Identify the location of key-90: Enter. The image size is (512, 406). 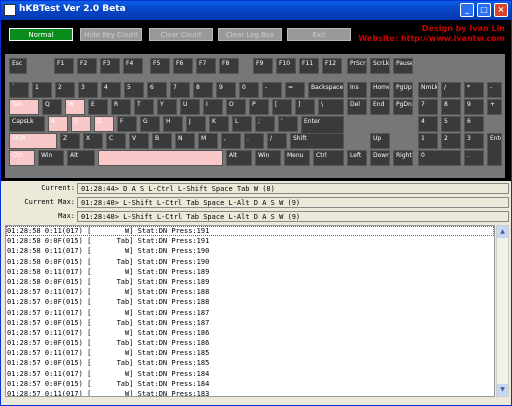
(494, 149).